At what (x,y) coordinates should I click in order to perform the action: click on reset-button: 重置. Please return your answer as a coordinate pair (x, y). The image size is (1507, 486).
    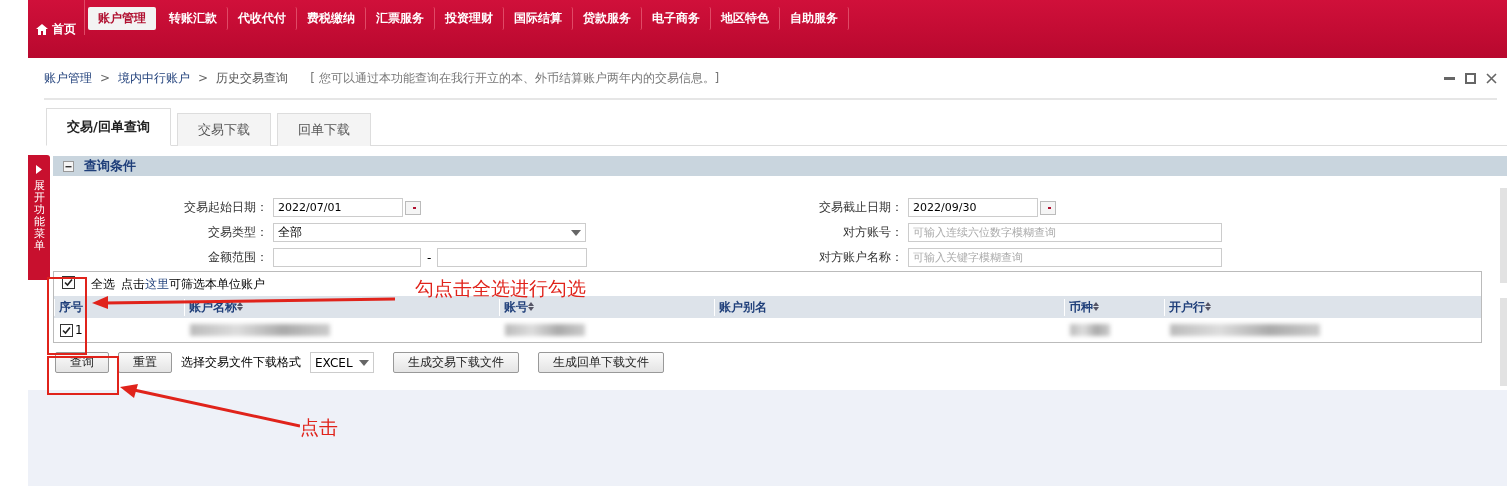
    Looking at the image, I should click on (145, 362).